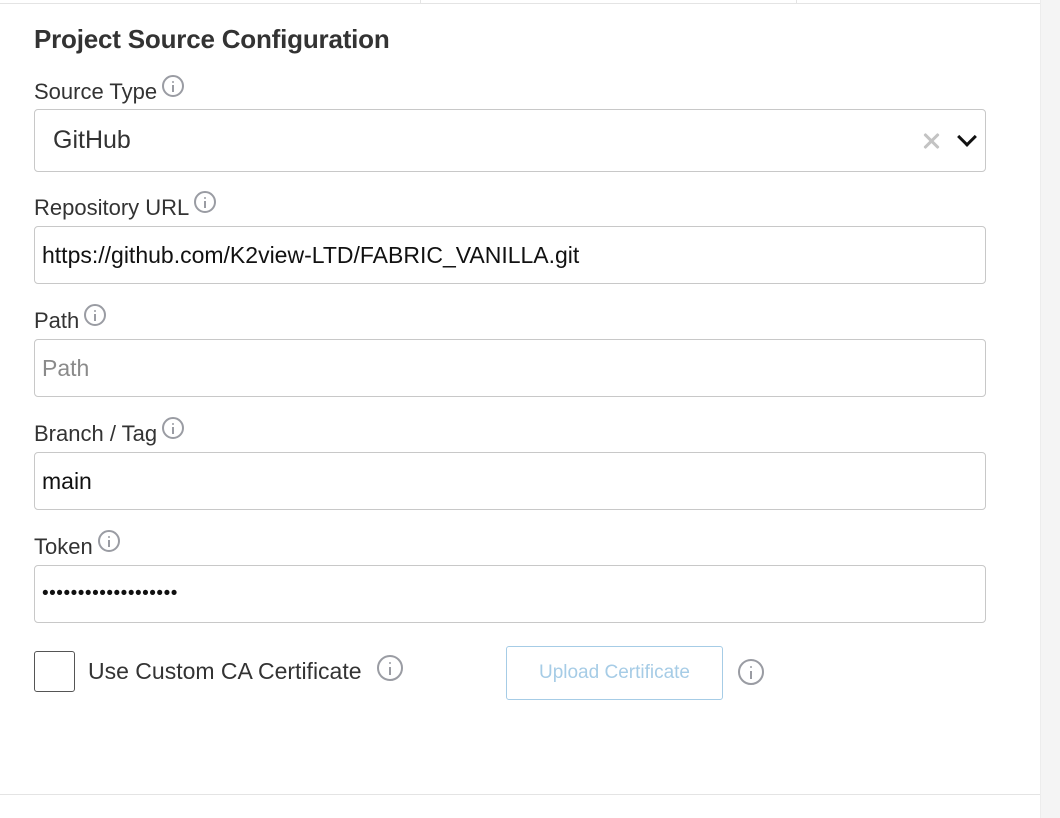 The width and height of the screenshot is (1060, 818). What do you see at coordinates (96, 433) in the screenshot?
I see `branch-tag-label-text: Branch / Tag` at bounding box center [96, 433].